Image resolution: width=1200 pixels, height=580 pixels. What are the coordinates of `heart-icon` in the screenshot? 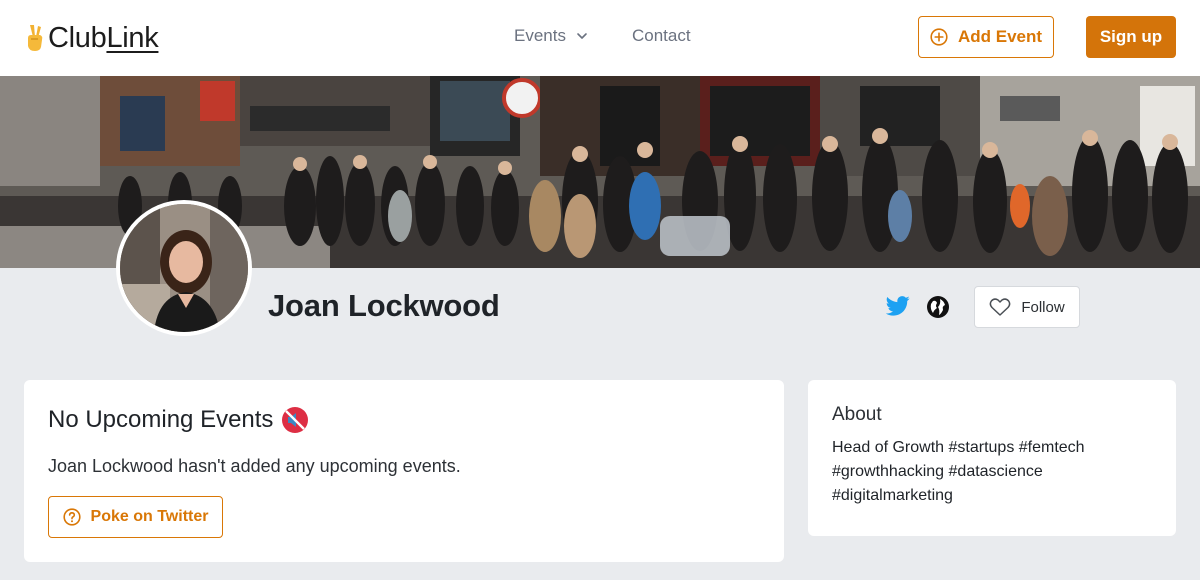 It's located at (1000, 307).